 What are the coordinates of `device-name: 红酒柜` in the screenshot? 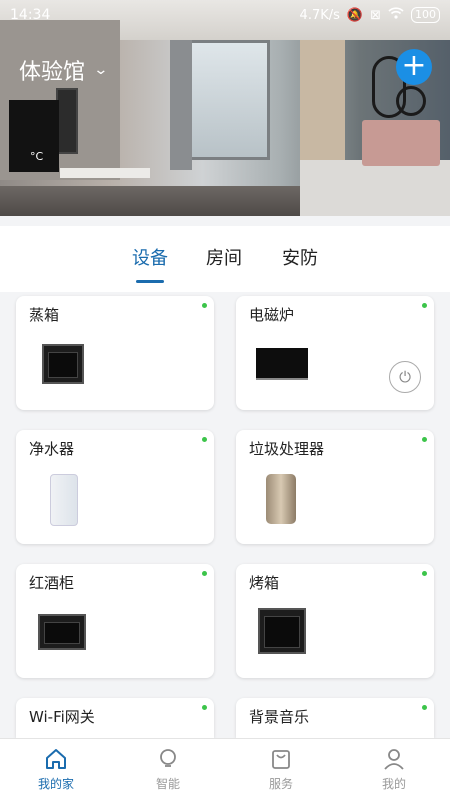 It's located at (52, 583).